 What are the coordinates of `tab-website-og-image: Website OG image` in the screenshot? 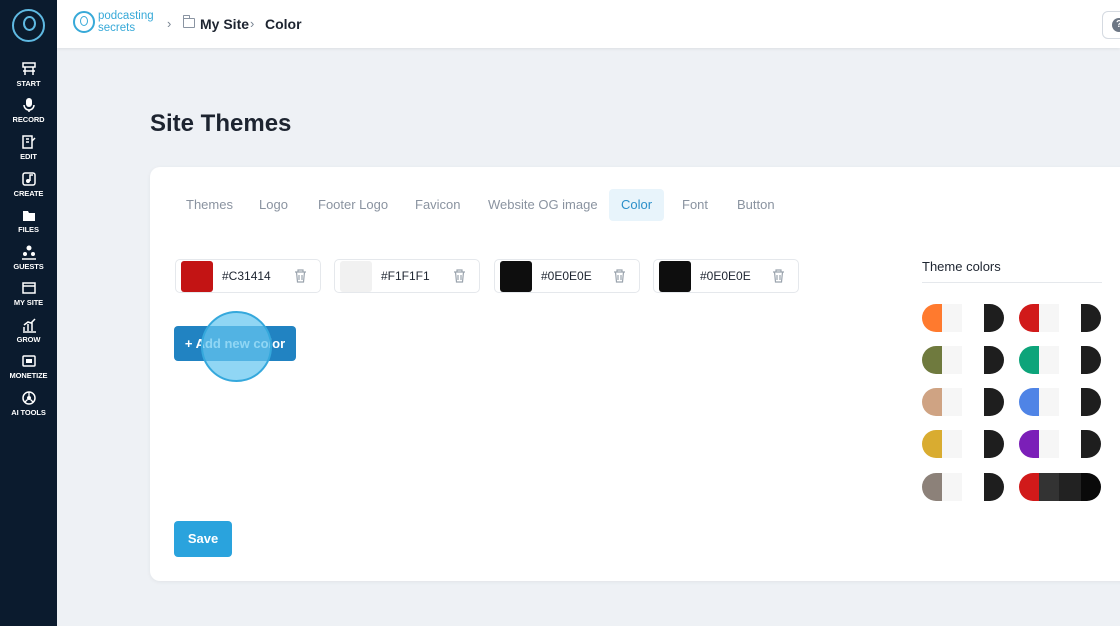 It's located at (543, 205).